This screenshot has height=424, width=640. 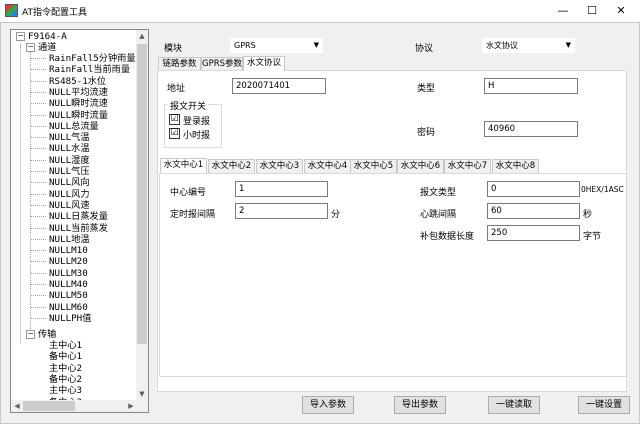 I want to click on tree-item-channel: NULL瞬时流速, so click(x=78, y=103).